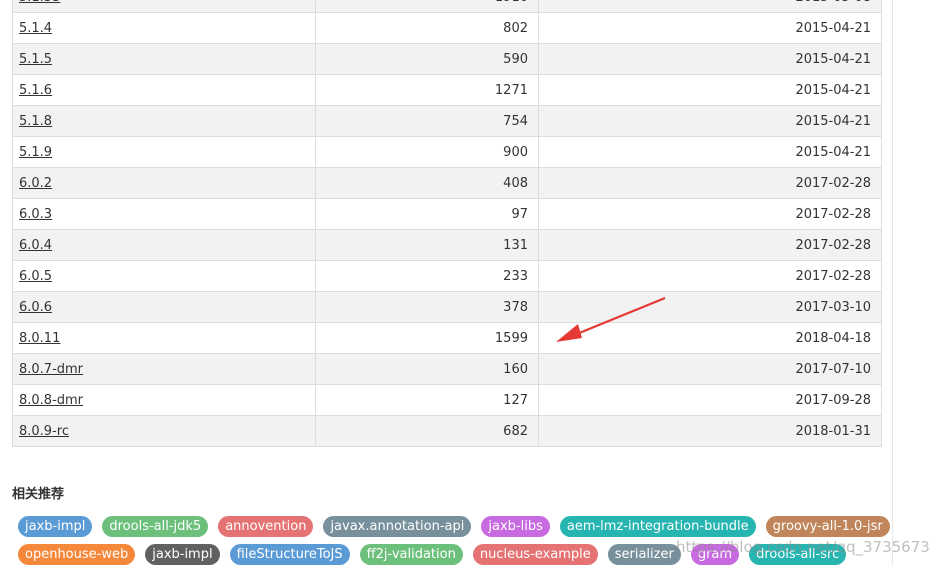 The width and height of the screenshot is (931, 572). What do you see at coordinates (411, 554) in the screenshot?
I see `related-tag: ff2j-validation` at bounding box center [411, 554].